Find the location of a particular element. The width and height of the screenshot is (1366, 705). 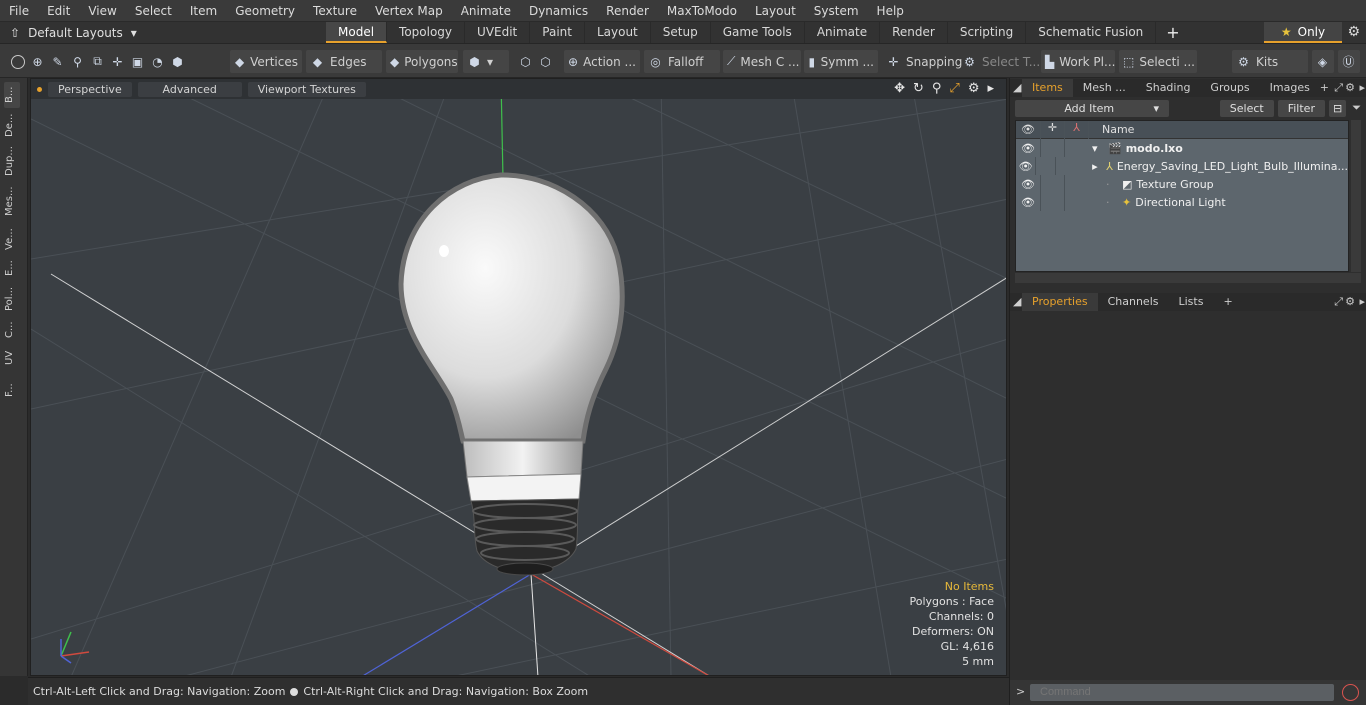

tab-paint: Paint is located at coordinates (557, 32).